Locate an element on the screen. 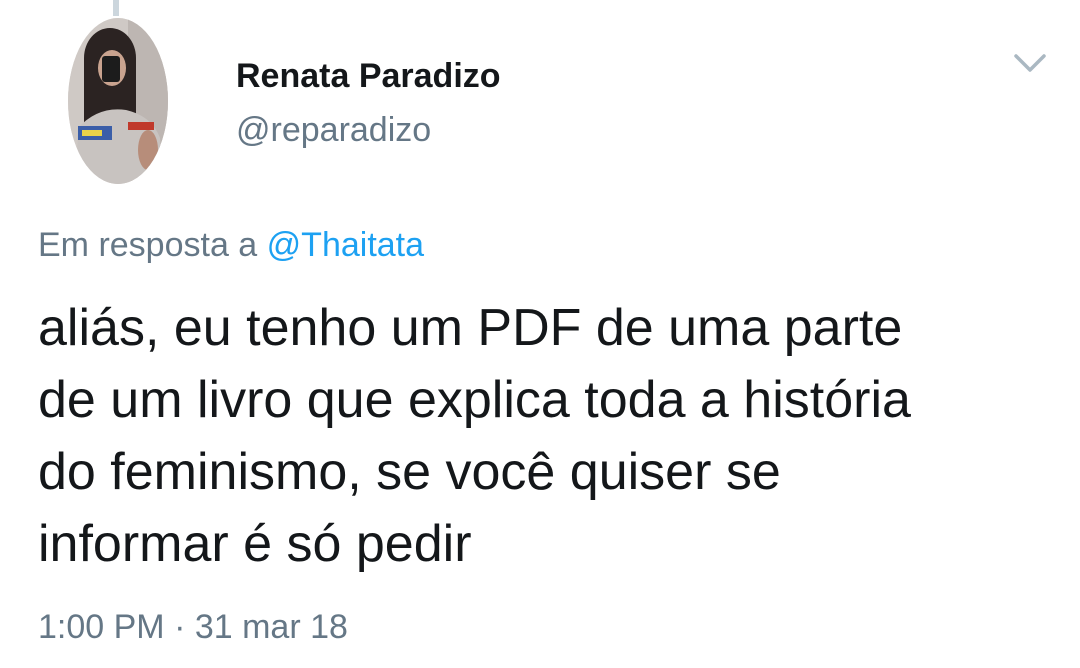 The image size is (1080, 668). reply-prefix: Em resposta a is located at coordinates (148, 245).